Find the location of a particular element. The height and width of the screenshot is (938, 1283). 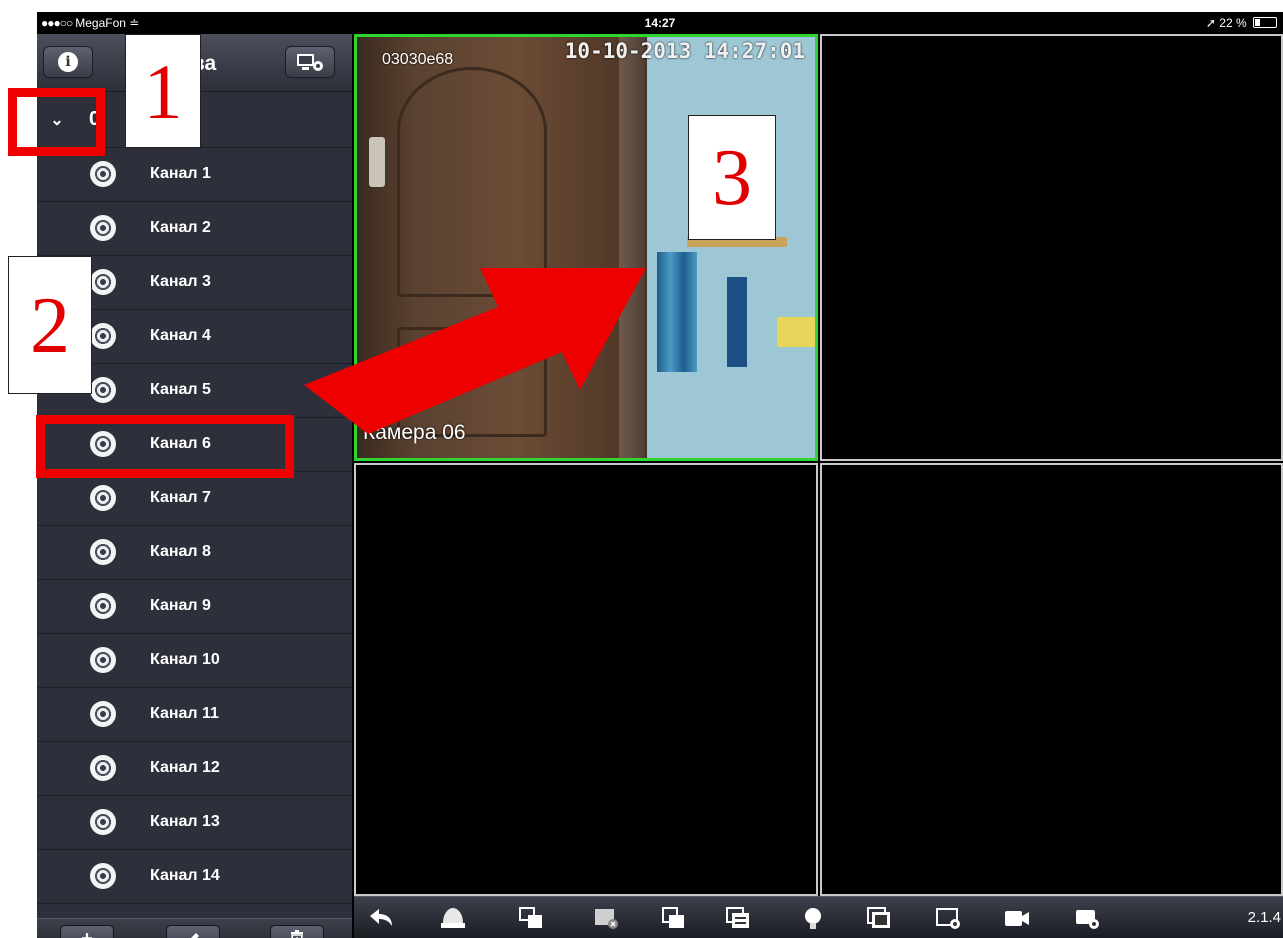

trash-icon is located at coordinates (297, 934).